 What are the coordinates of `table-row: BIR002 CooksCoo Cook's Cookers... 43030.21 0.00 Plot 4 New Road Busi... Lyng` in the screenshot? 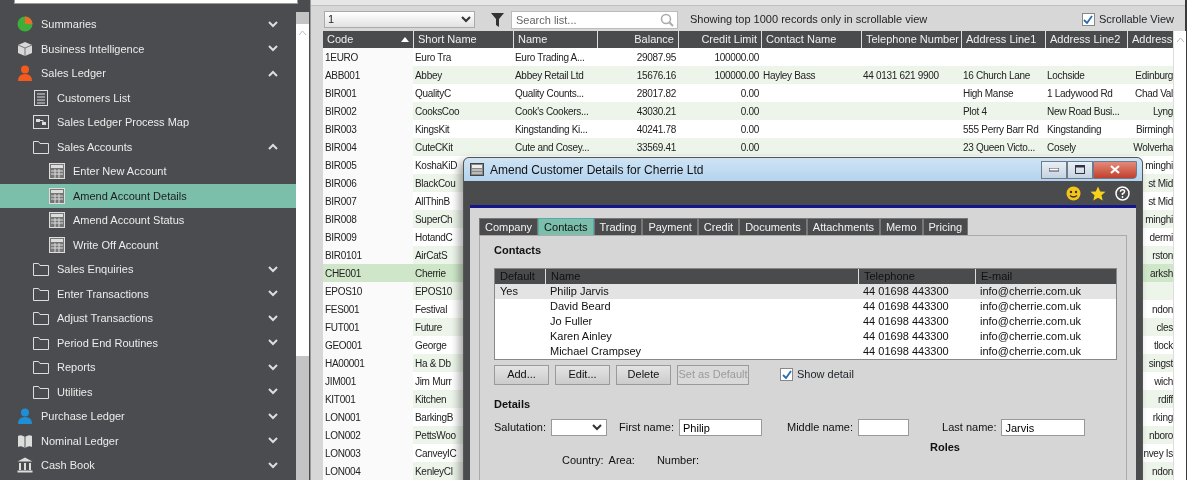 It's located at (748, 111).